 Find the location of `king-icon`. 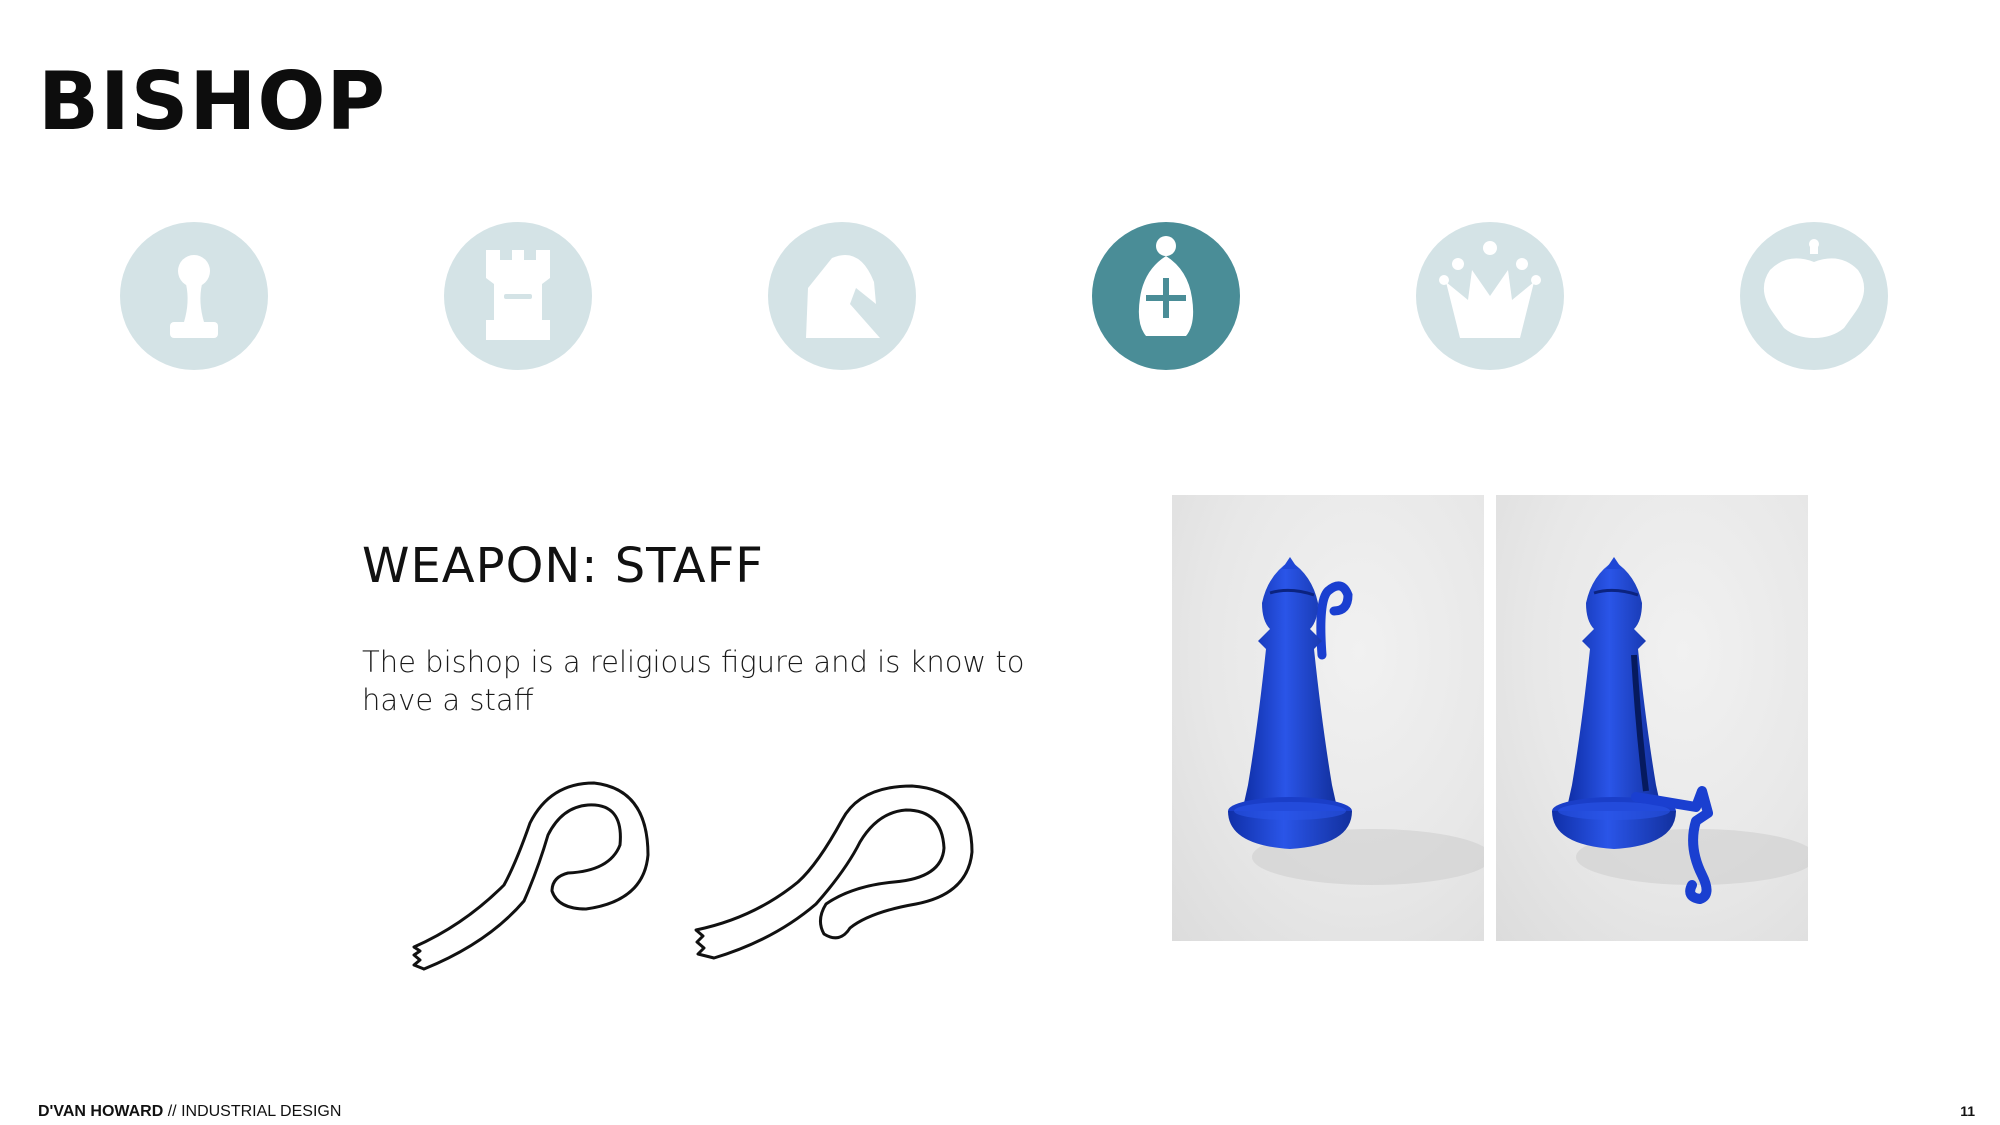

king-icon is located at coordinates (1814, 296).